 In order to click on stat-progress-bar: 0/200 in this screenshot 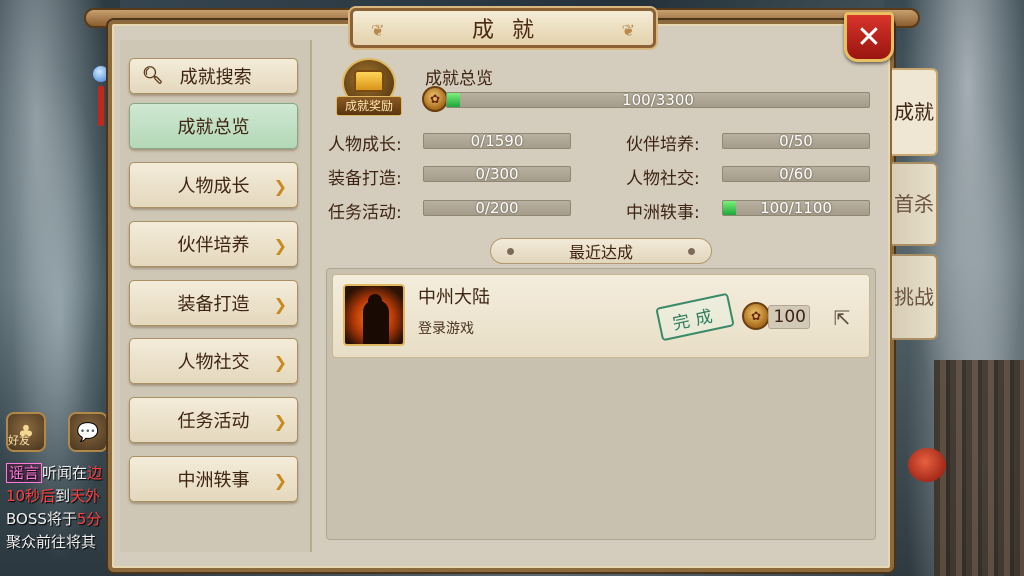, I will do `click(497, 208)`.